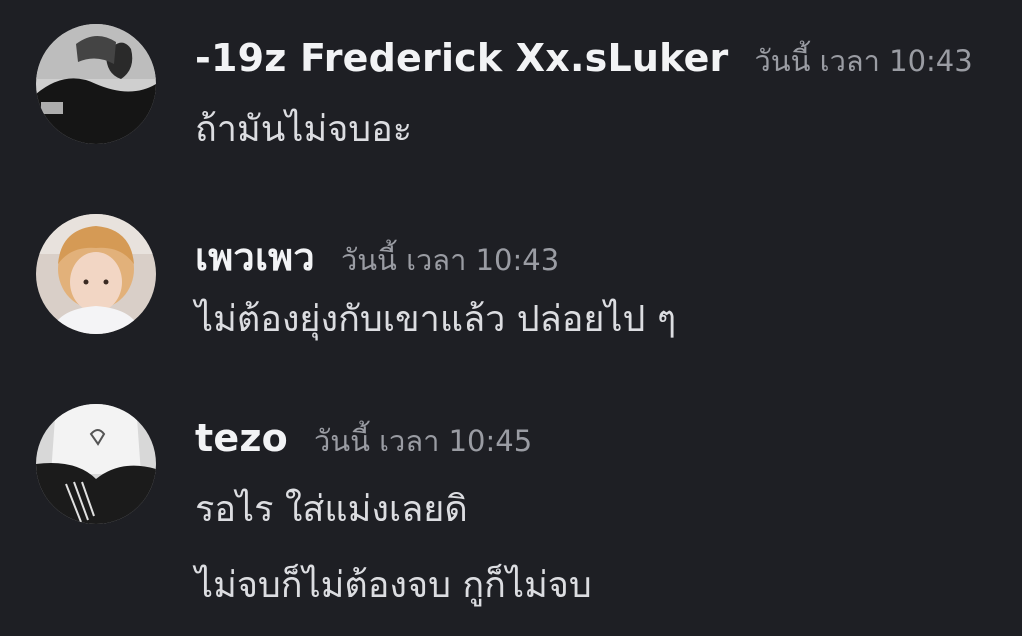 The width and height of the screenshot is (1022, 636). I want to click on message-text: รอไร ใส่แม่งเลยดิ, so click(331, 509).